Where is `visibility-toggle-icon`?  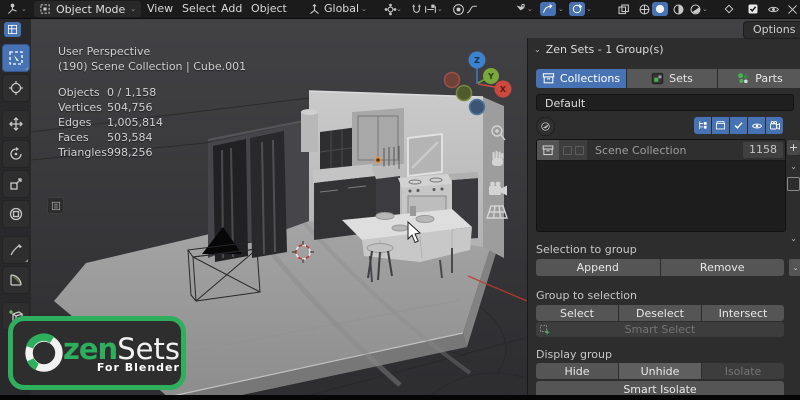
visibility-toggle-icon is located at coordinates (756, 125).